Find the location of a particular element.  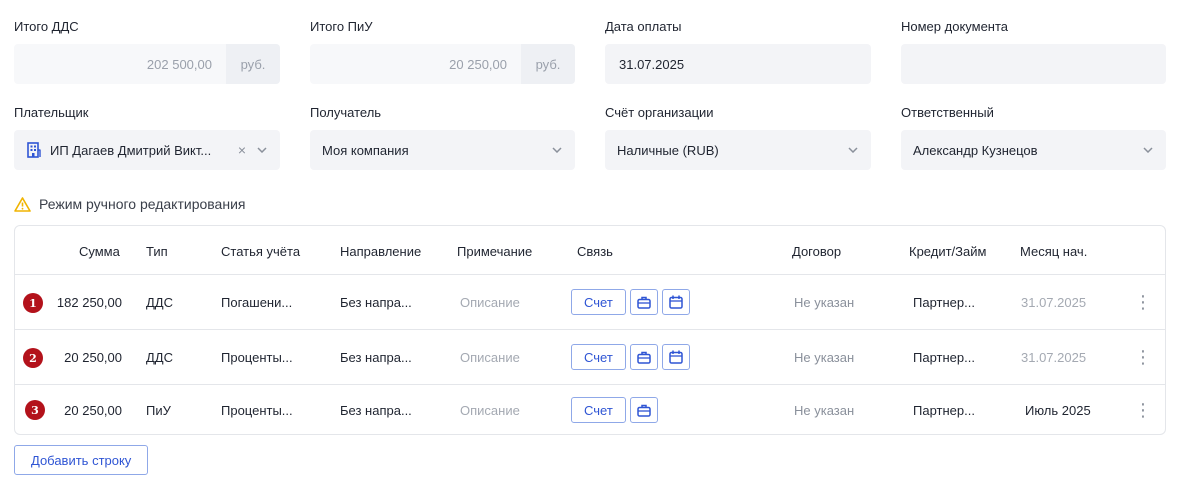

warning-icon is located at coordinates (22, 204).